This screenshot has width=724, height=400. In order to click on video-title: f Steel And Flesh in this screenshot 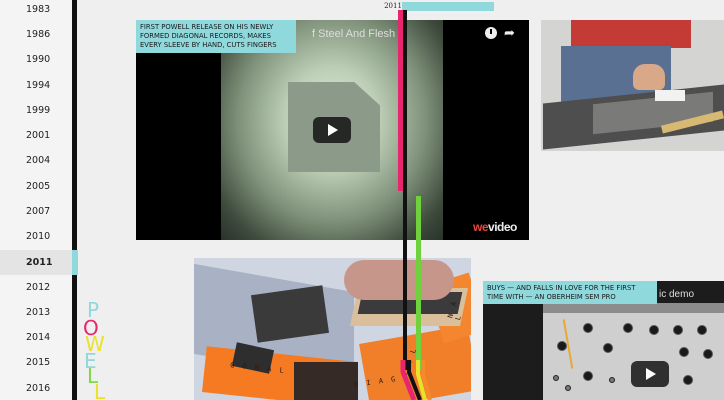, I will do `click(353, 34)`.